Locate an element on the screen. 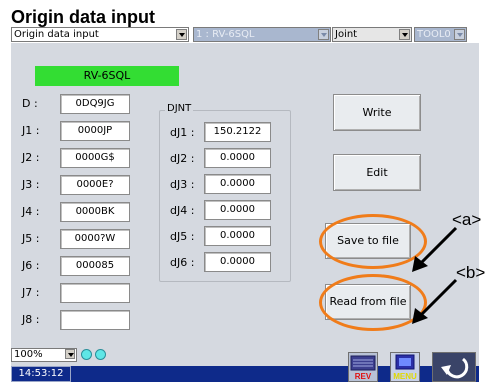 The image size is (499, 387). djnt-label-5: dJ5 : is located at coordinates (182, 236).